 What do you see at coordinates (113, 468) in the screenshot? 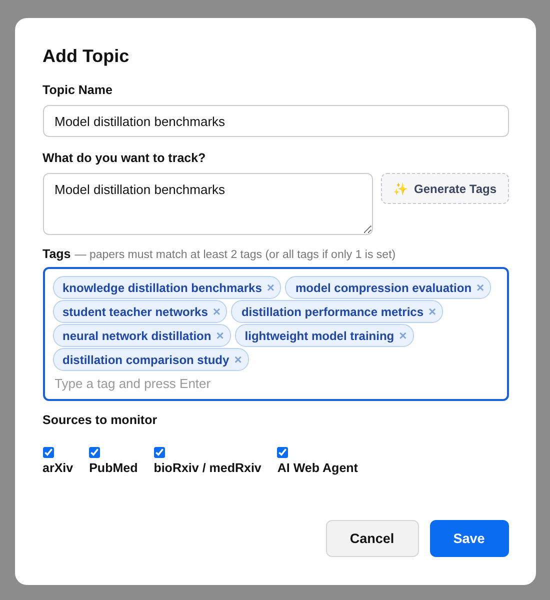
I see `source-label: PubMed` at bounding box center [113, 468].